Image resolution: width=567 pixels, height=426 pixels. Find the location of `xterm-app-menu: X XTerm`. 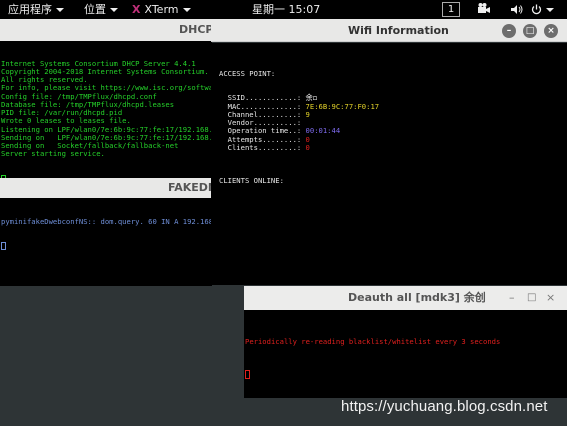

xterm-app-menu: X XTerm is located at coordinates (161, 9).